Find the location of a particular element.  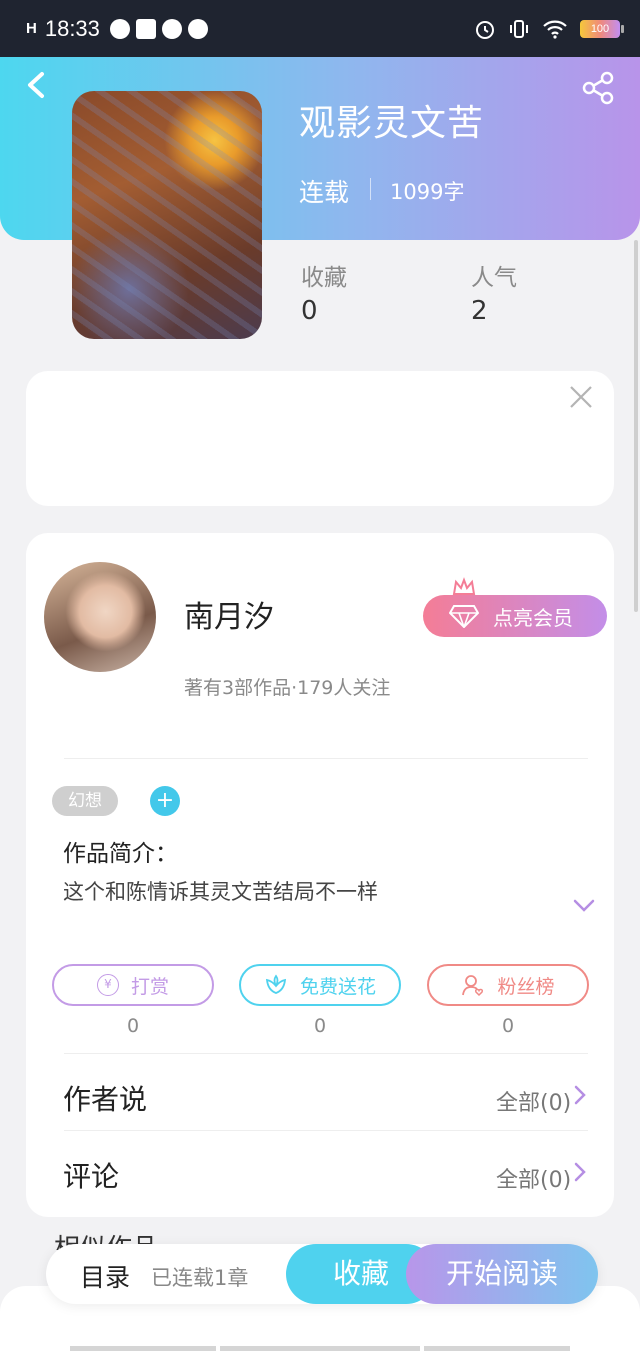

close-ad-button is located at coordinates (581, 397).